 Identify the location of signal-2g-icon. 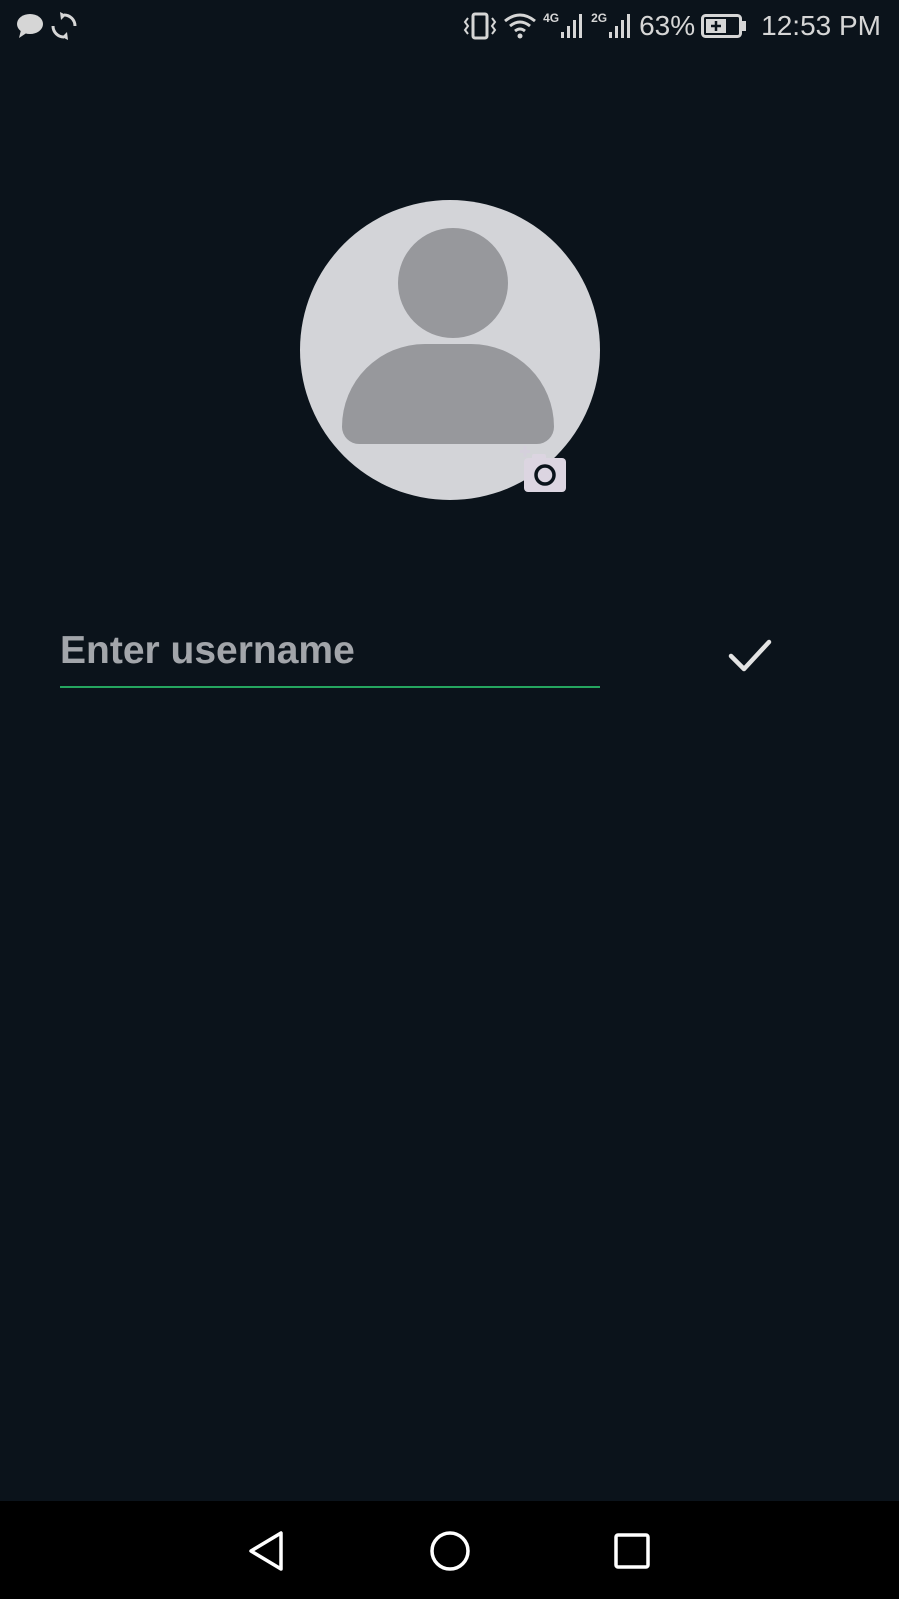
(621, 26).